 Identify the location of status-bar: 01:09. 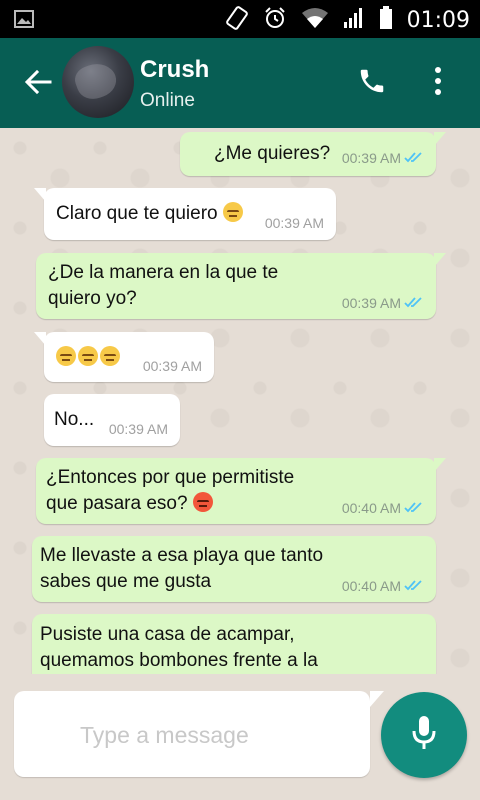
(240, 19).